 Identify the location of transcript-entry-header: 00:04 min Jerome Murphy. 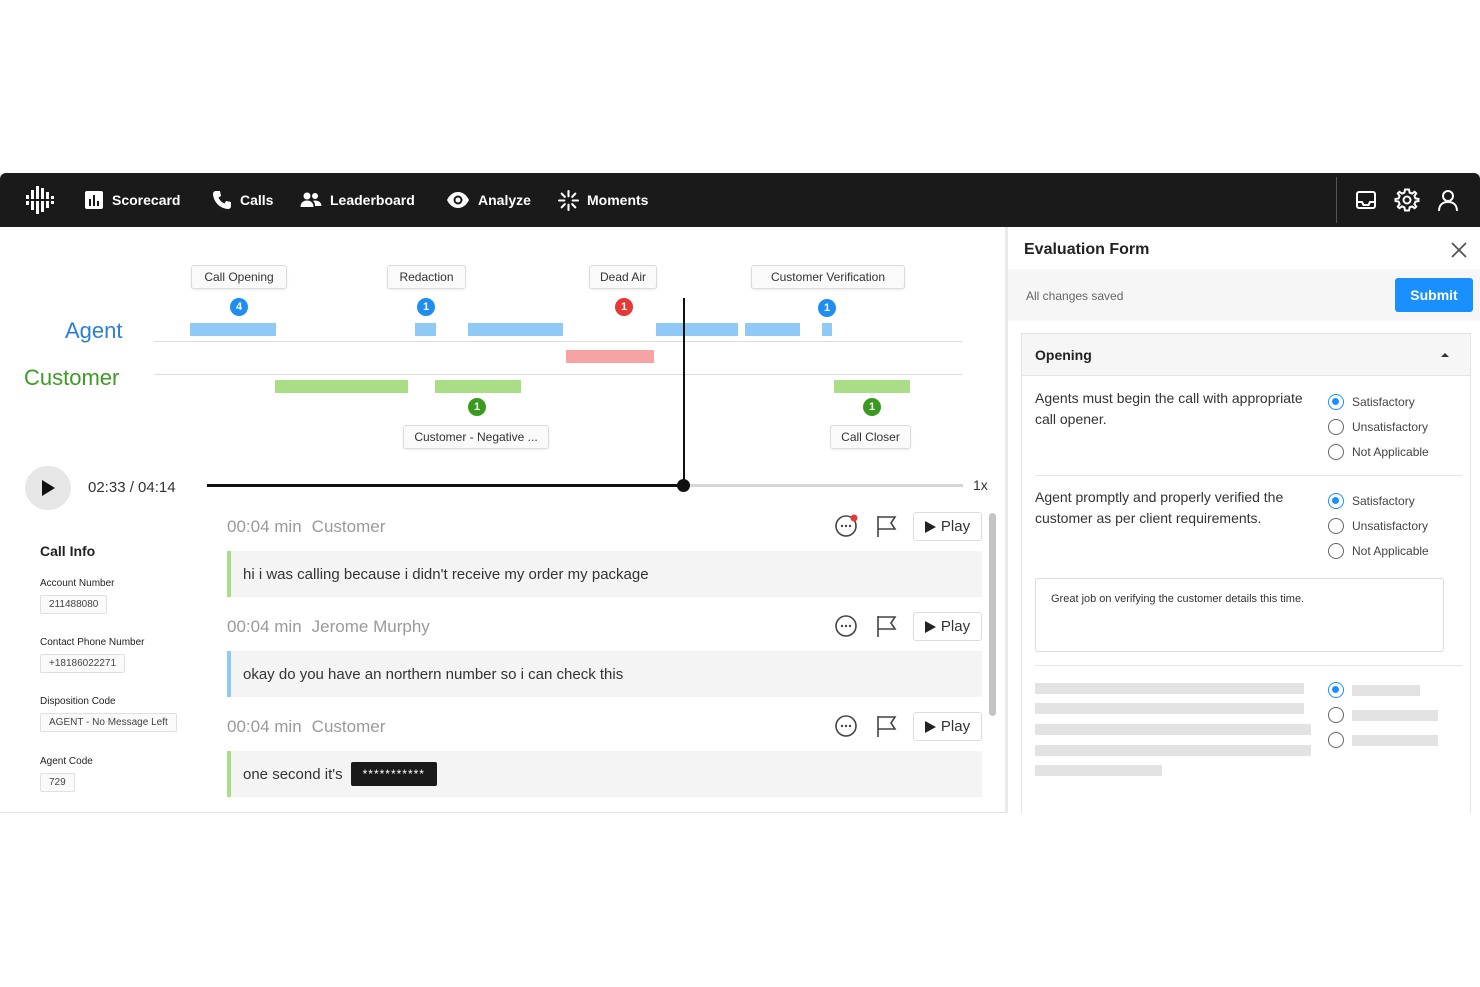
(328, 627).